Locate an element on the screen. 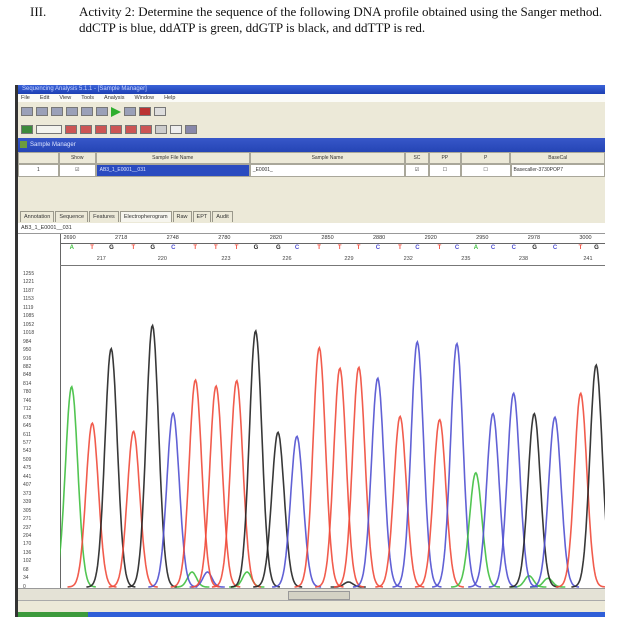 Image resolution: width=627 pixels, height=617 pixels. column-header: SC is located at coordinates (417, 158).